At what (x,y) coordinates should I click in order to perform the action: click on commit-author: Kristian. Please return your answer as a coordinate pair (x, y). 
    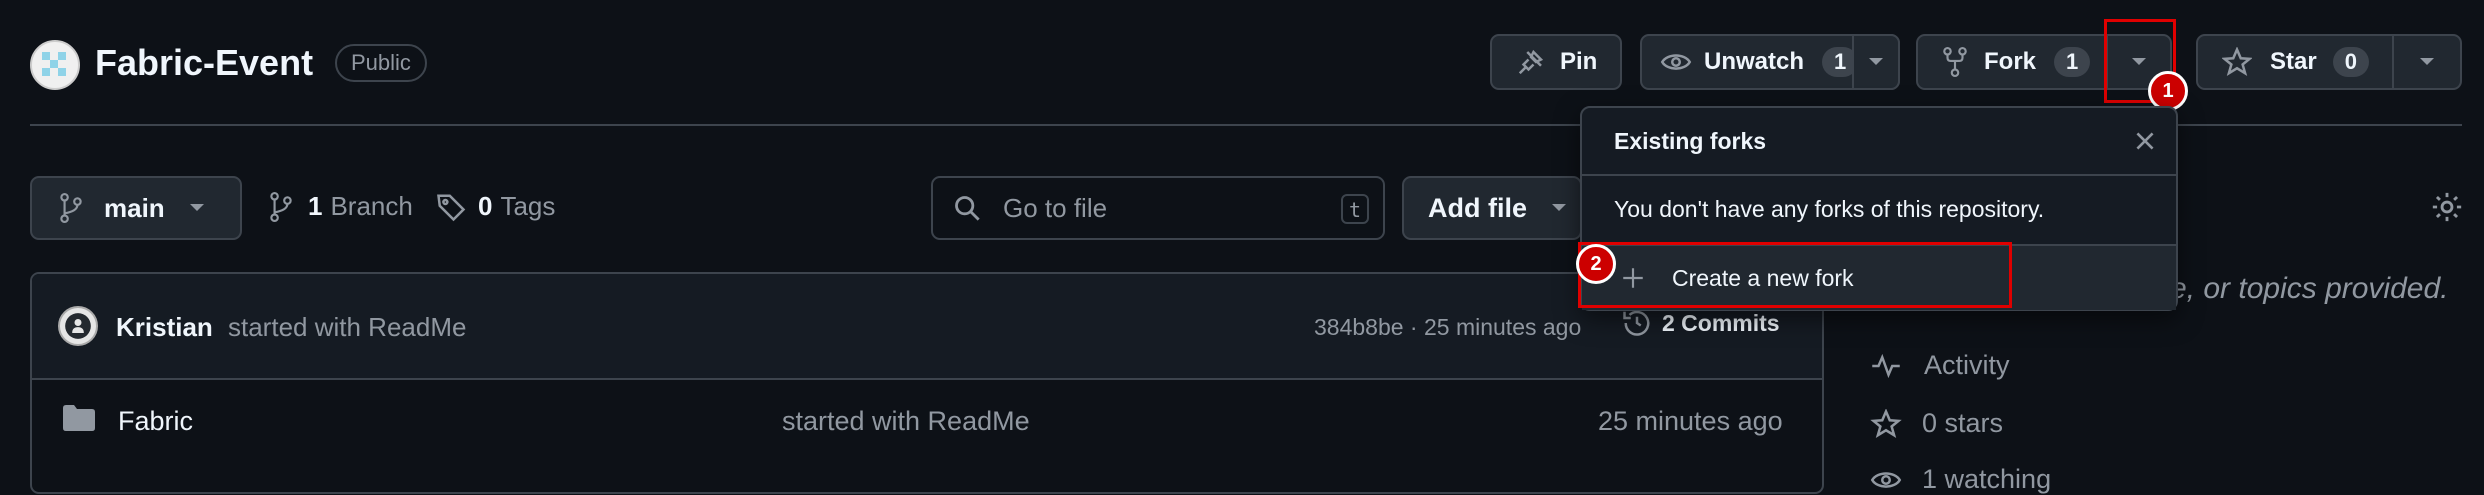
    Looking at the image, I should click on (164, 327).